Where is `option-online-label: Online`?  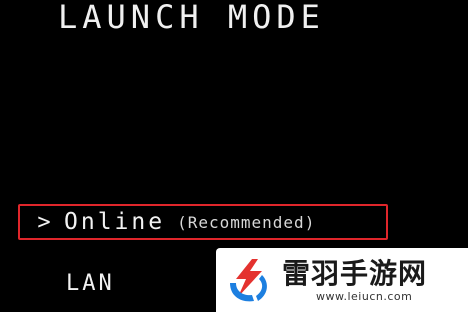
option-online-label: Online is located at coordinates (115, 222).